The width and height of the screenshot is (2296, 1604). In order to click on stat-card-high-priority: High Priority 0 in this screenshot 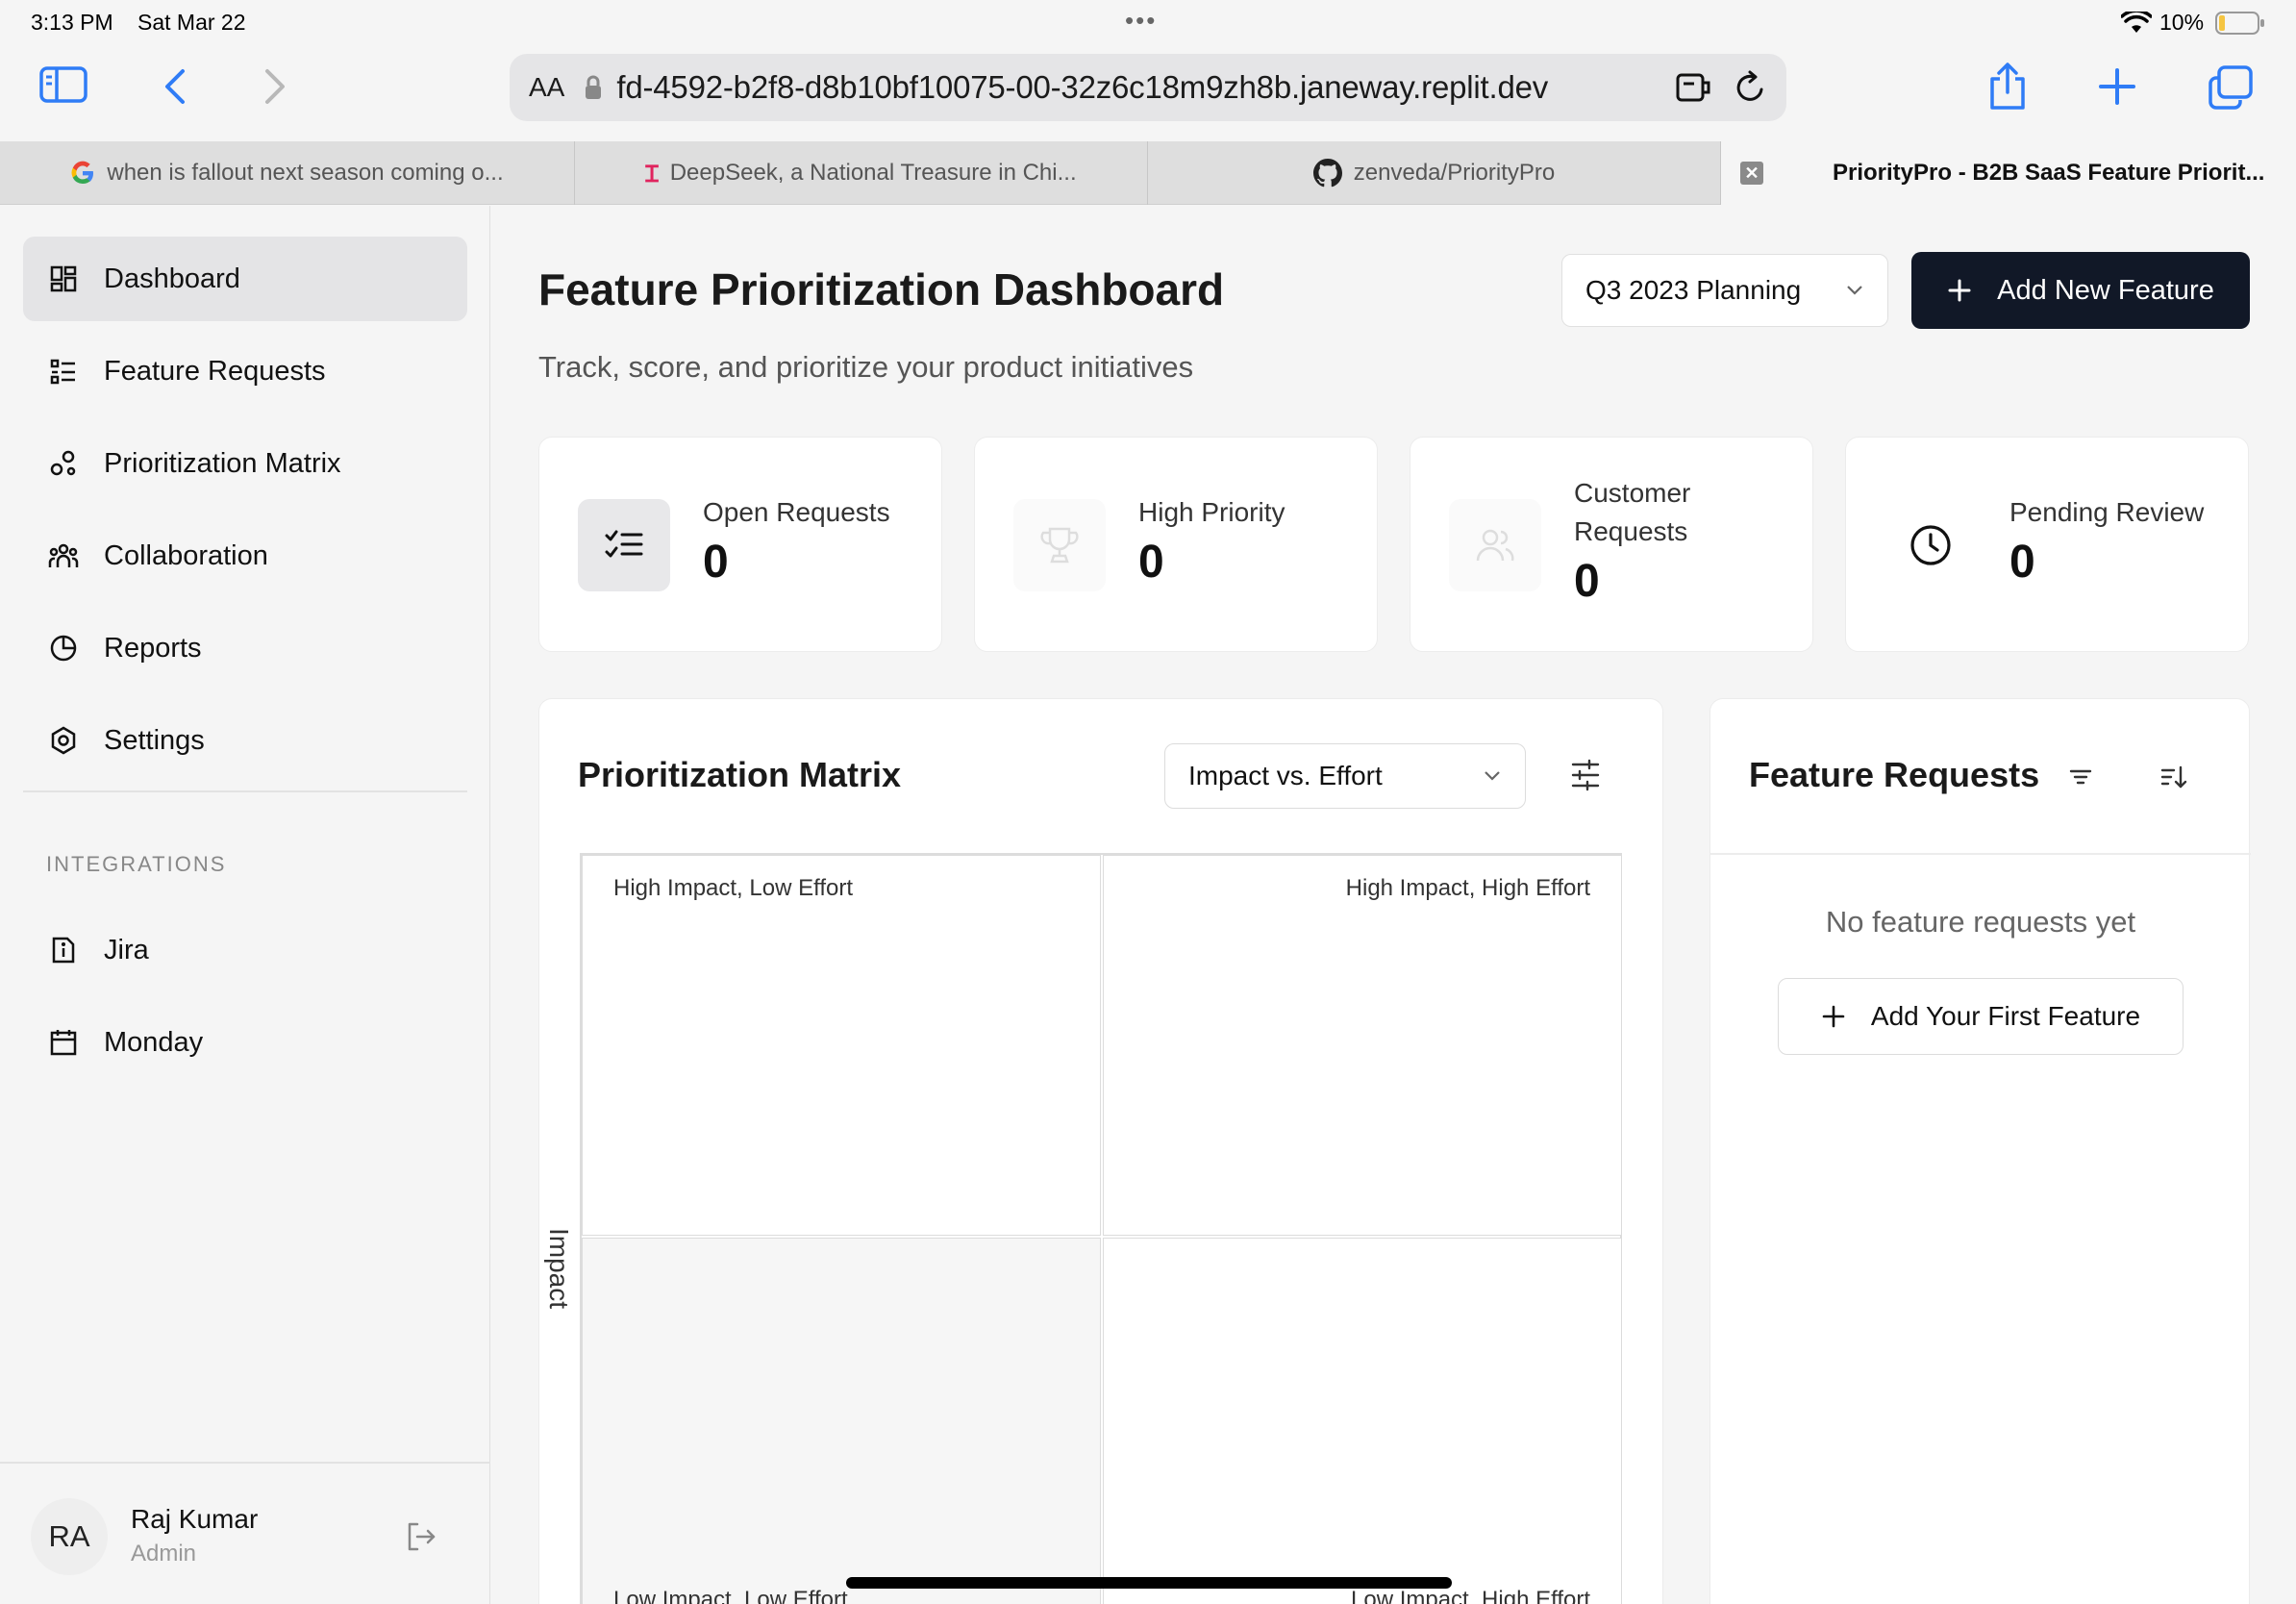, I will do `click(1176, 544)`.